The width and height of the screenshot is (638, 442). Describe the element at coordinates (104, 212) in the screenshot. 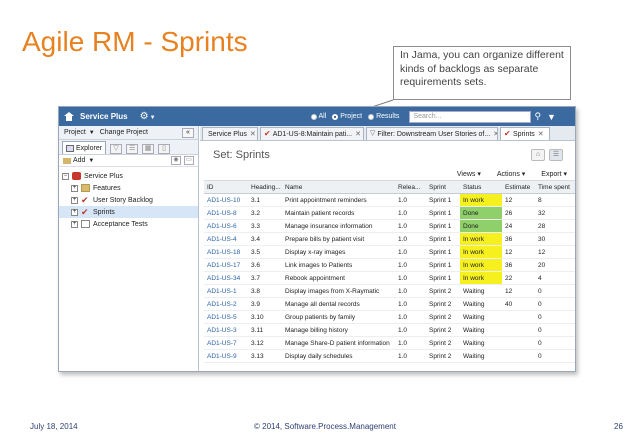

I see `tree-item-label: Sprints` at that location.